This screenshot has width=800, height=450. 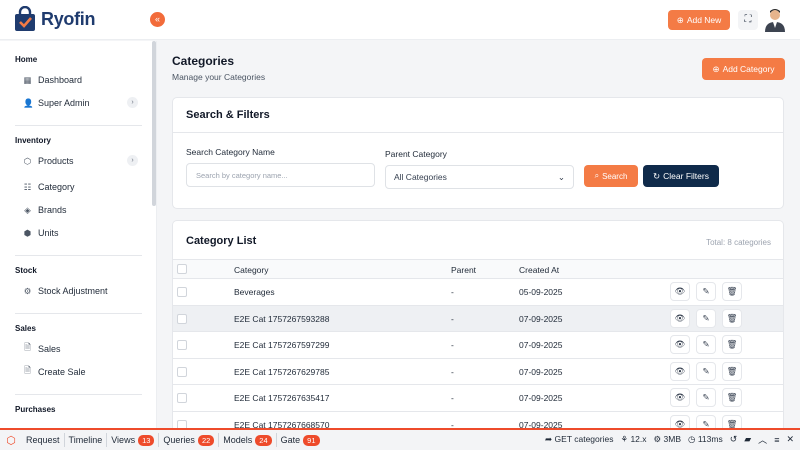 I want to click on table-row: E2E Cat 1757267629785 - 07-09-2025 👁 ✎ 🗑, so click(x=478, y=372).